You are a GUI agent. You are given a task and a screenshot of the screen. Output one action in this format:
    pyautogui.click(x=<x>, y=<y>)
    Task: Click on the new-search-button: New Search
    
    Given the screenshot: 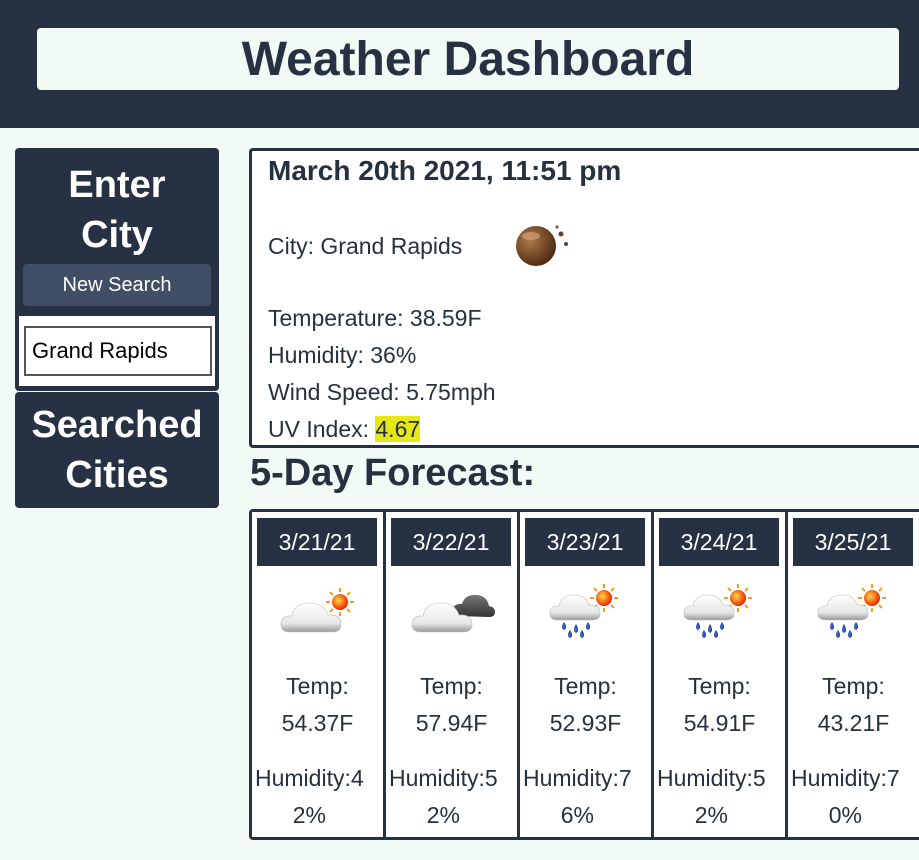 What is the action you would take?
    pyautogui.click(x=117, y=285)
    